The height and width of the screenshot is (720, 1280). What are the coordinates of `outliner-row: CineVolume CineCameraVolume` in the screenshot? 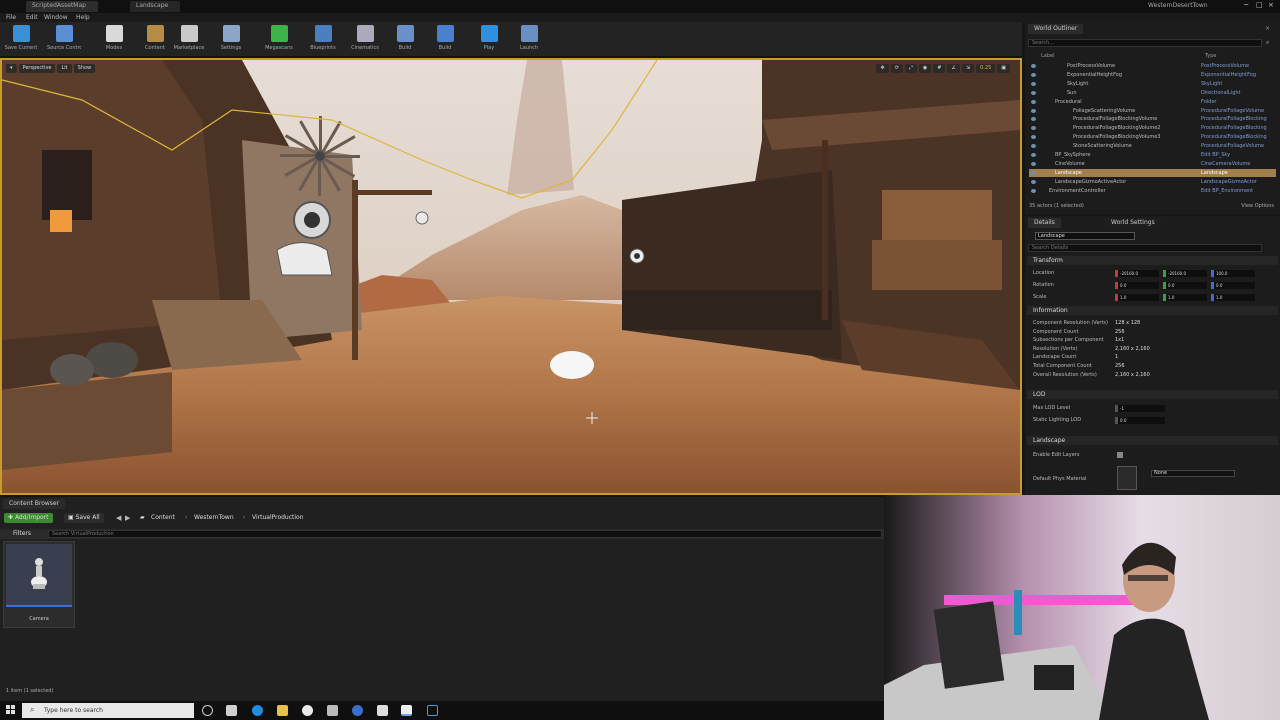 It's located at (1152, 164).